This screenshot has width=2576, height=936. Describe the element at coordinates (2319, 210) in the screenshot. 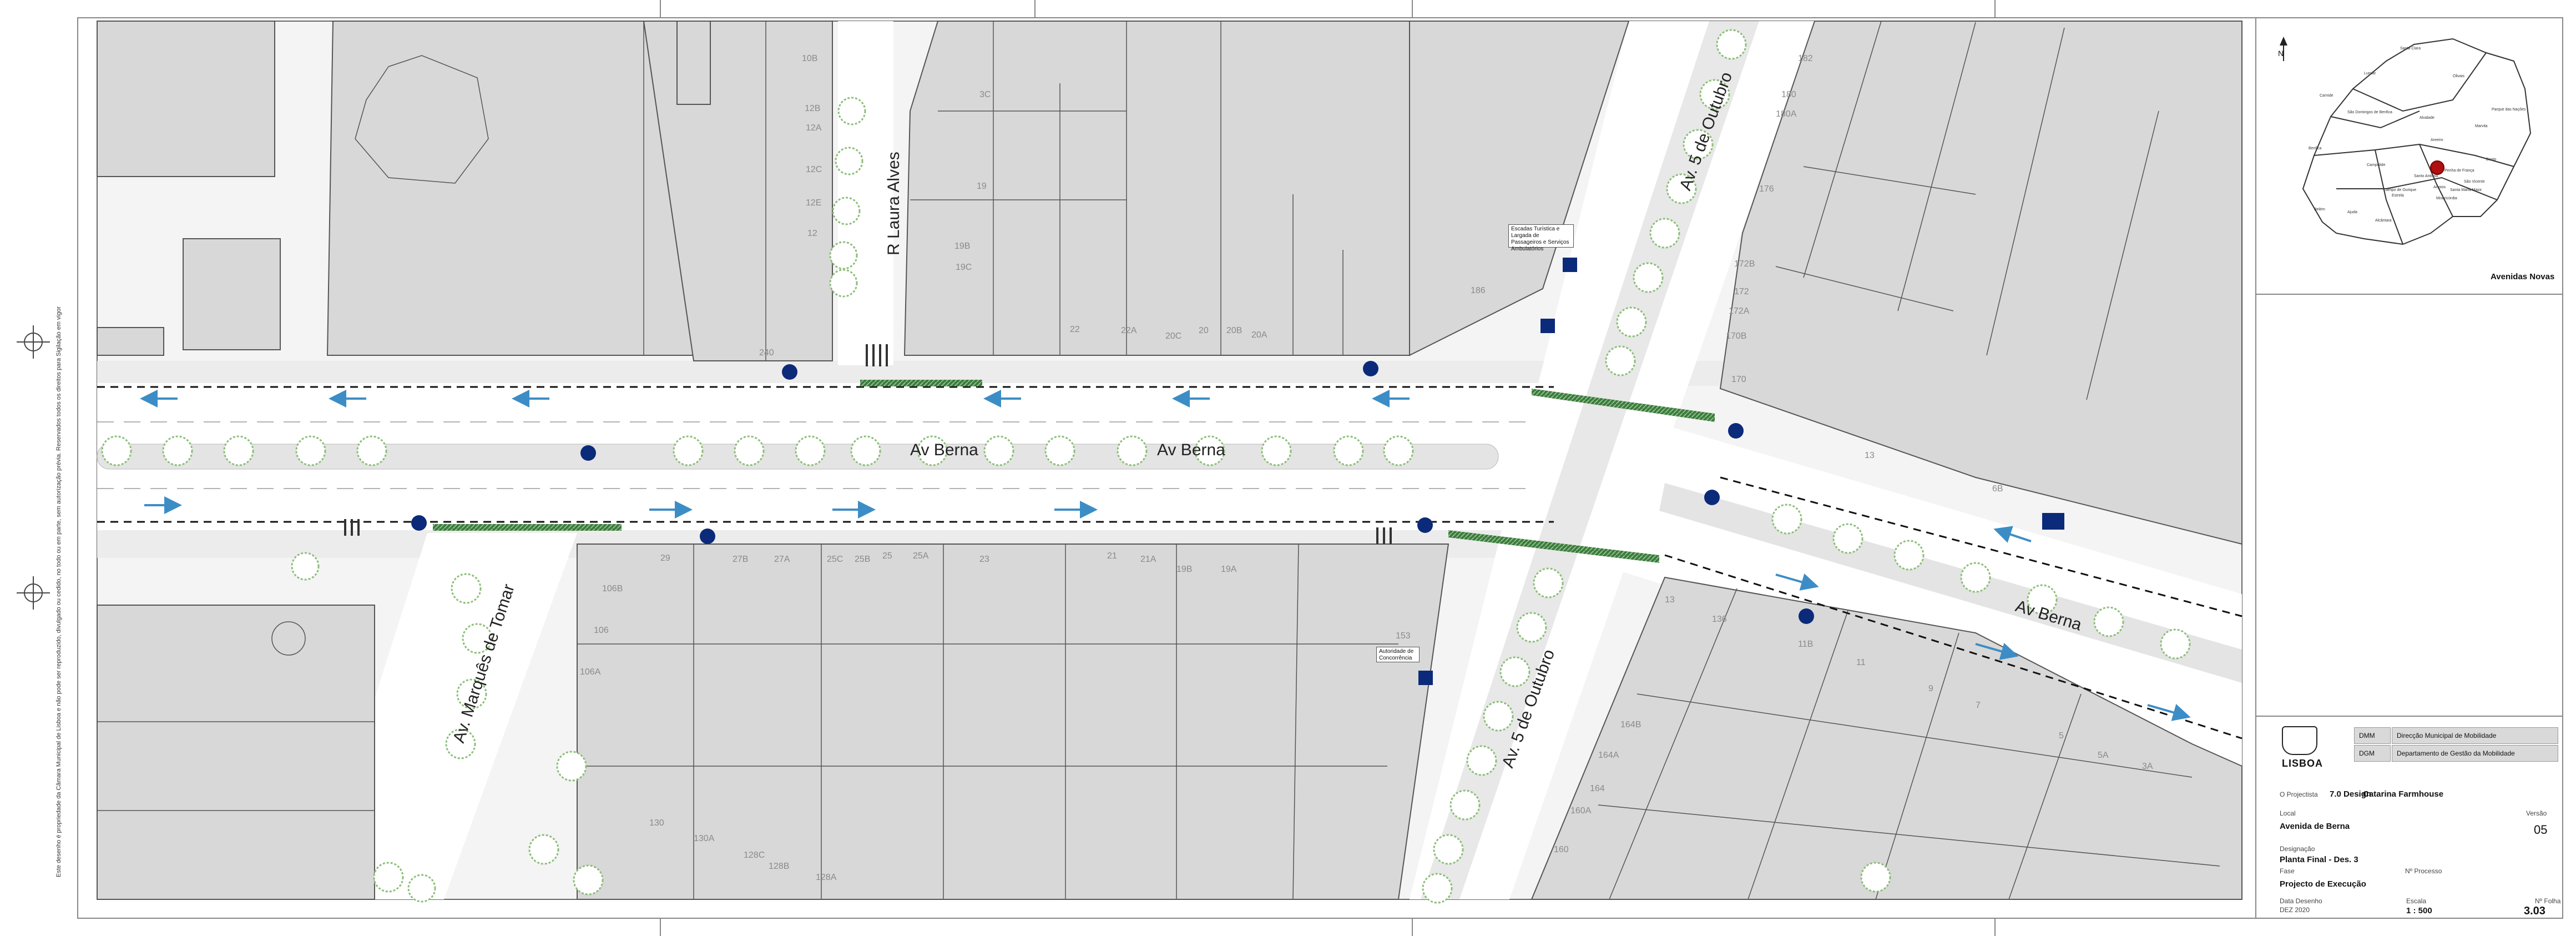

I see `parish-label: Belém` at that location.